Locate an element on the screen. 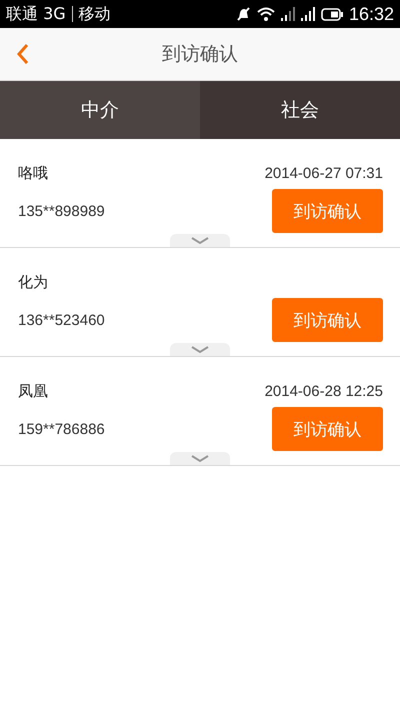 This screenshot has width=400, height=711. clock: 16:32 is located at coordinates (371, 14).